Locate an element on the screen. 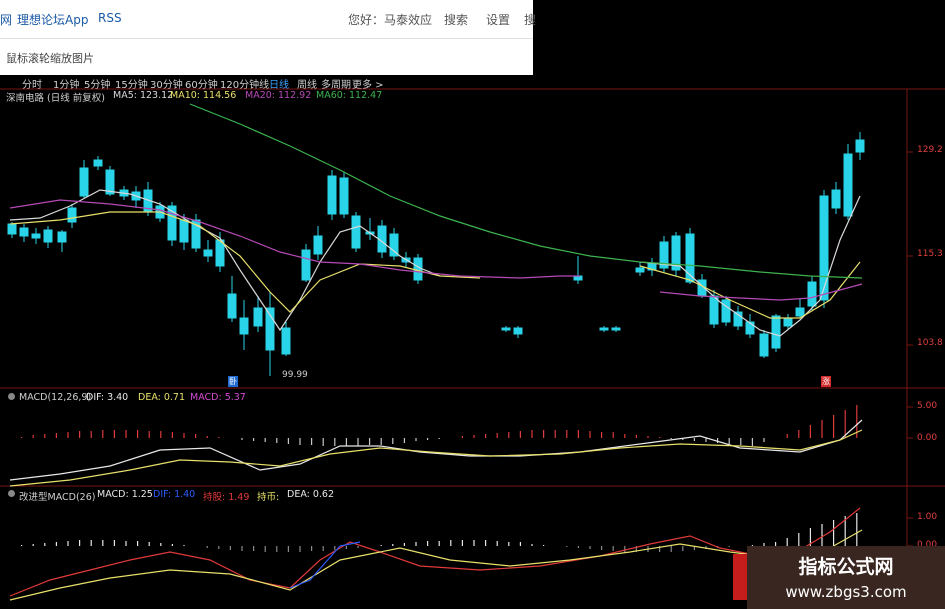 The height and width of the screenshot is (609, 945). macd-dot-icon is located at coordinates (11, 397).